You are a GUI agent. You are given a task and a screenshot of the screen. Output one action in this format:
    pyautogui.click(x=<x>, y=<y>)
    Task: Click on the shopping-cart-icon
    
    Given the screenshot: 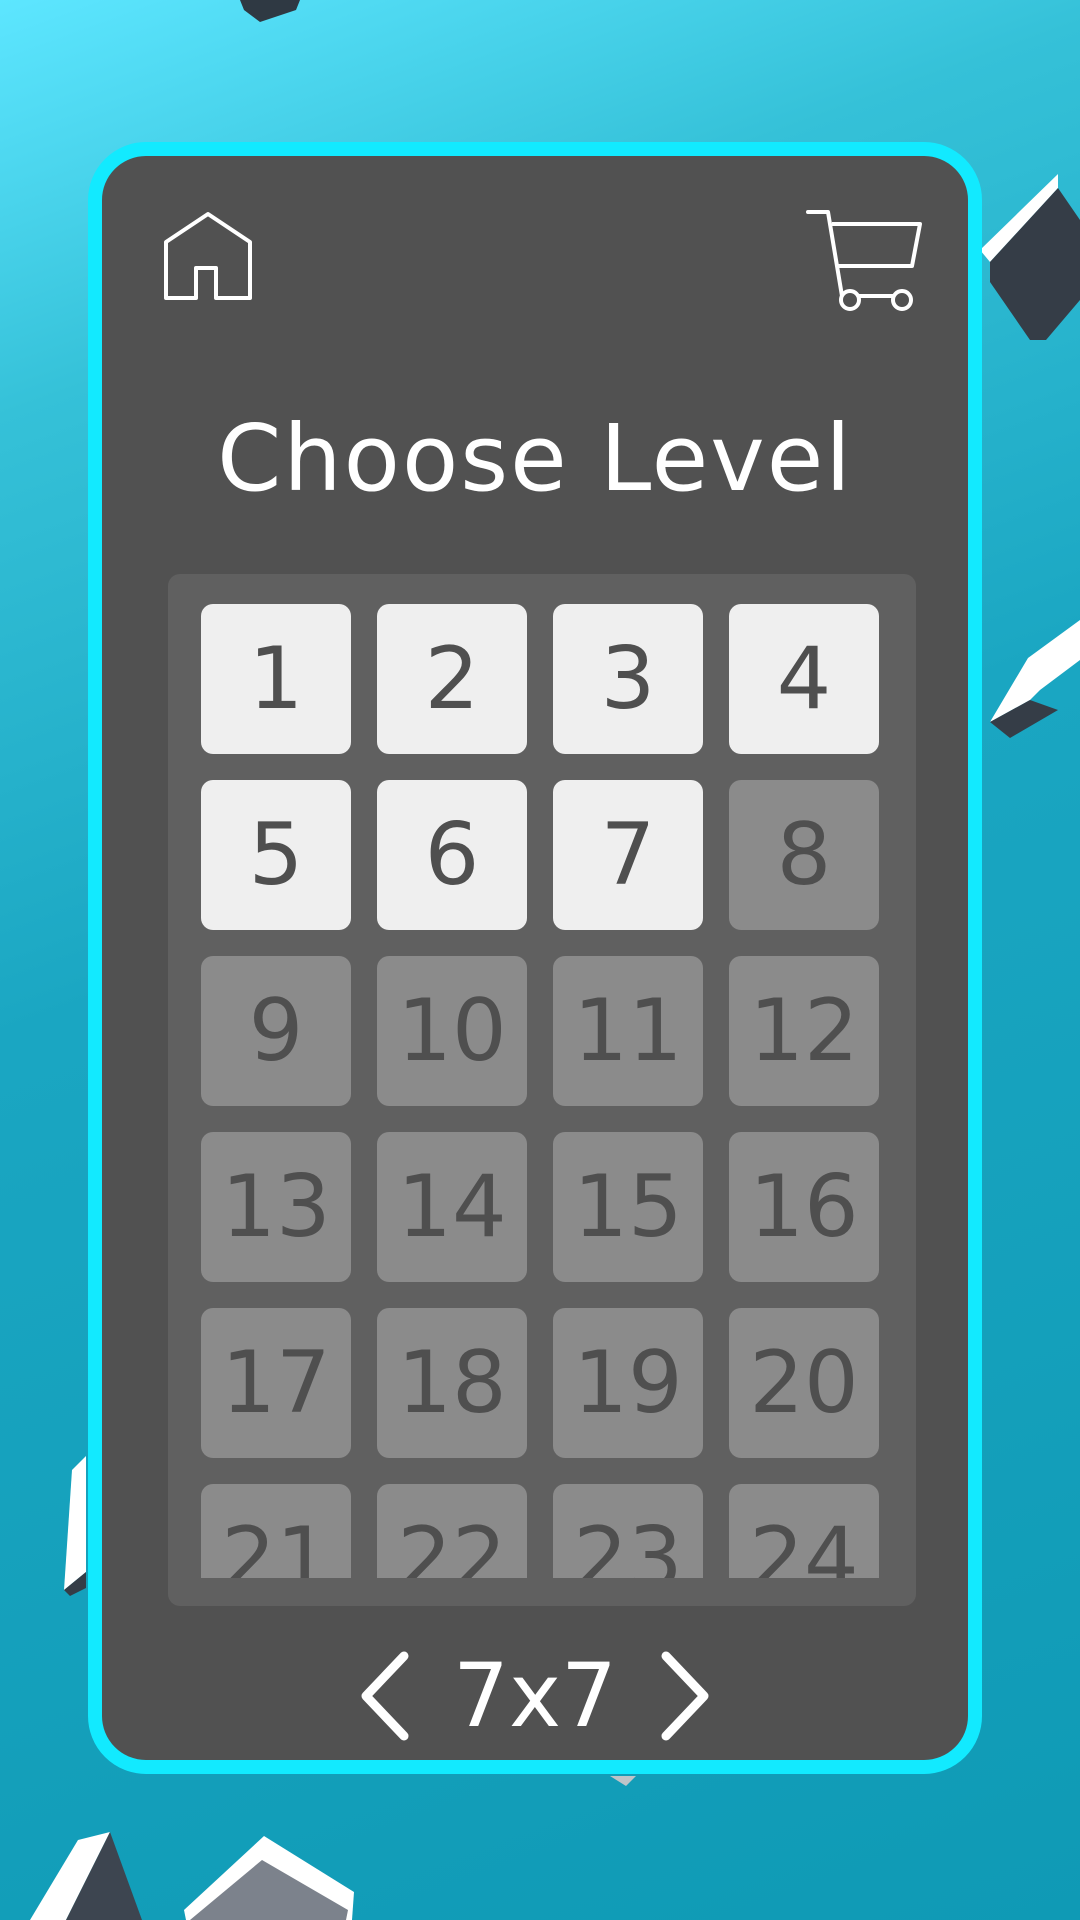 What is the action you would take?
    pyautogui.click(x=864, y=260)
    